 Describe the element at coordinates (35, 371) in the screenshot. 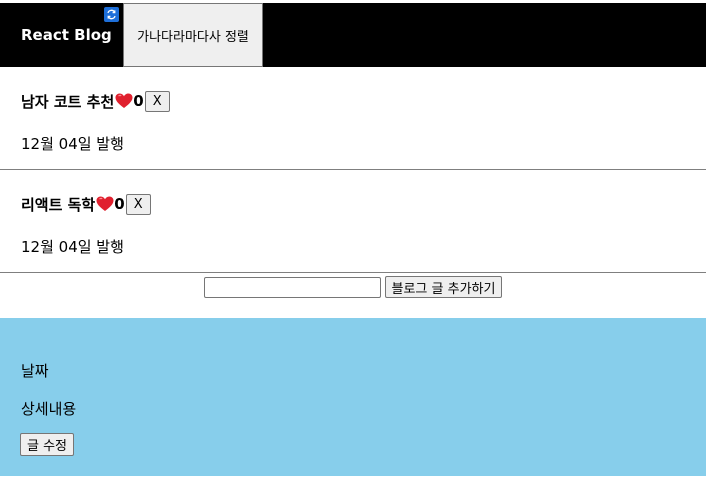

I see `modal-date-label: 날짜` at that location.